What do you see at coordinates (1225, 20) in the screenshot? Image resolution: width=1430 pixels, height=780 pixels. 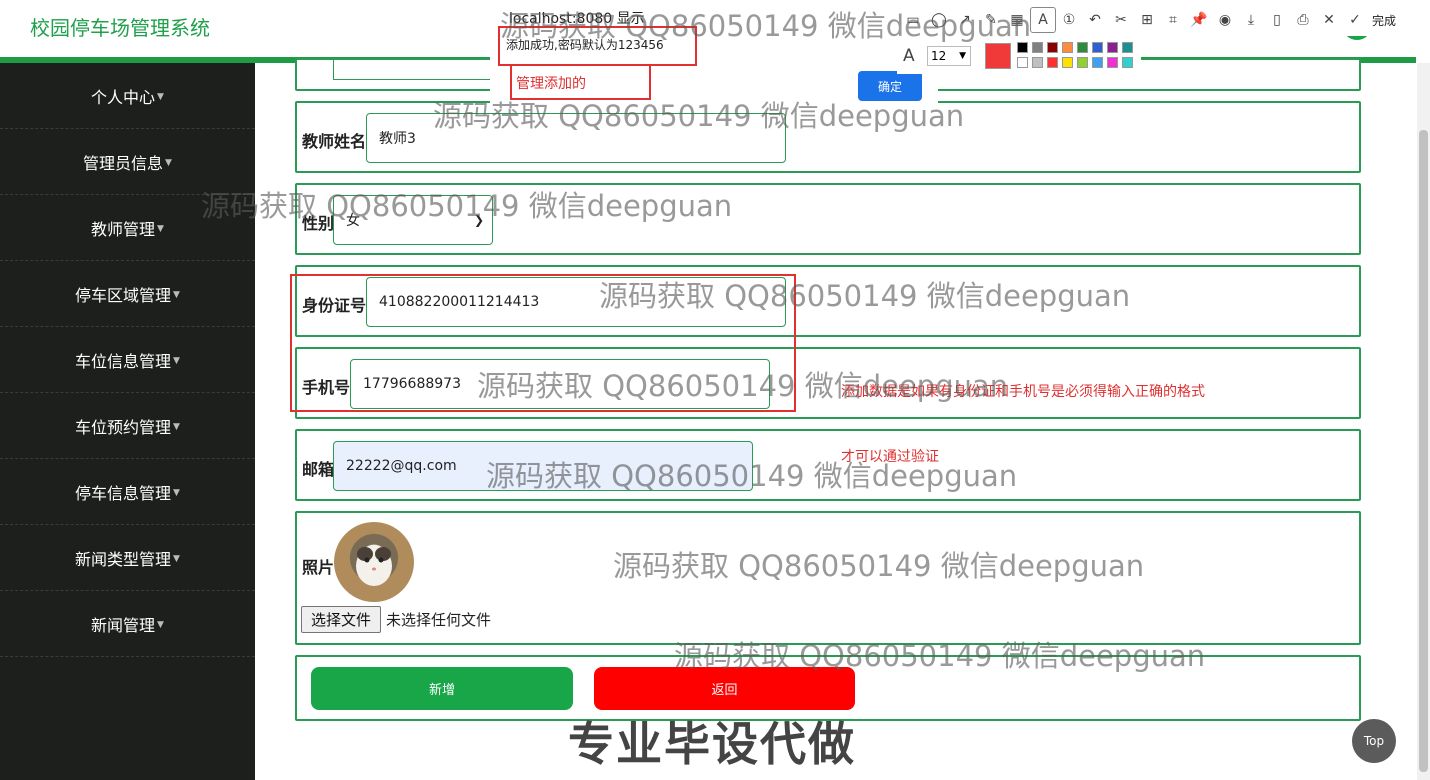 I see `record-icon: ◉` at bounding box center [1225, 20].